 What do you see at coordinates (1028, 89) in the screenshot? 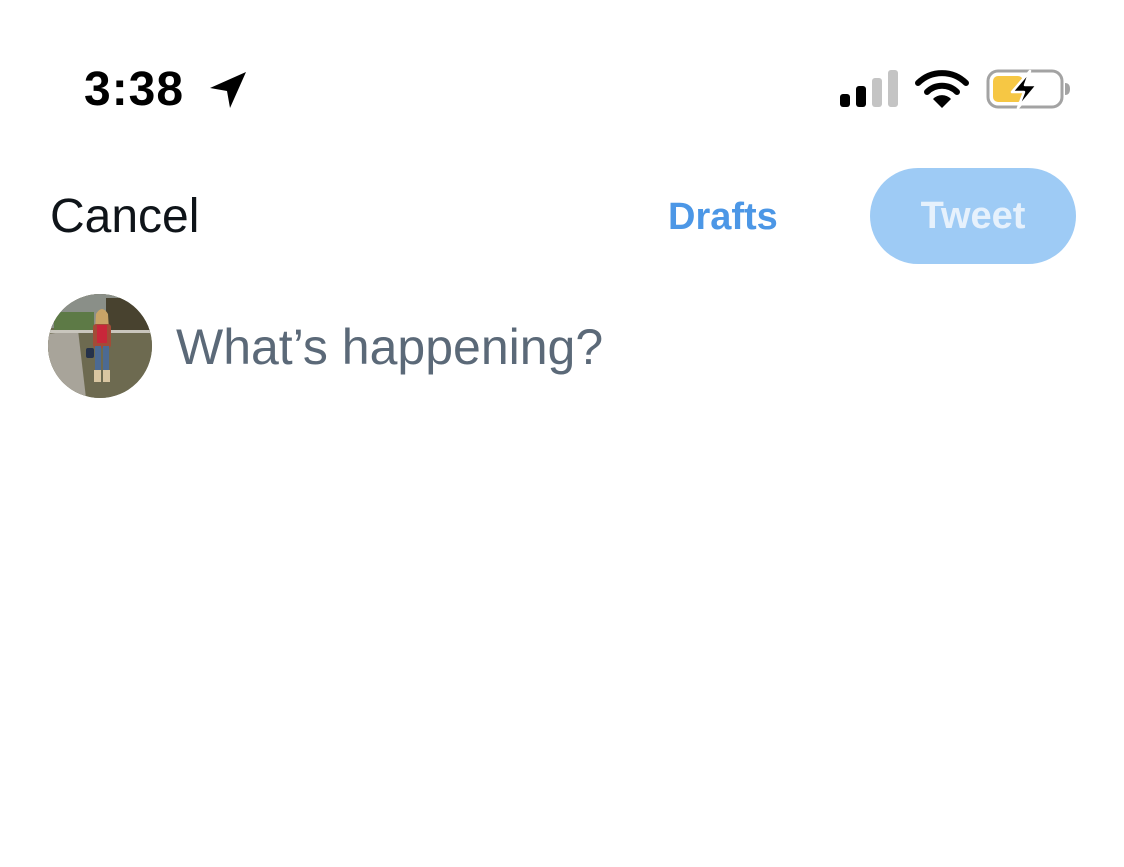
I see `battery-charging-icon` at bounding box center [1028, 89].